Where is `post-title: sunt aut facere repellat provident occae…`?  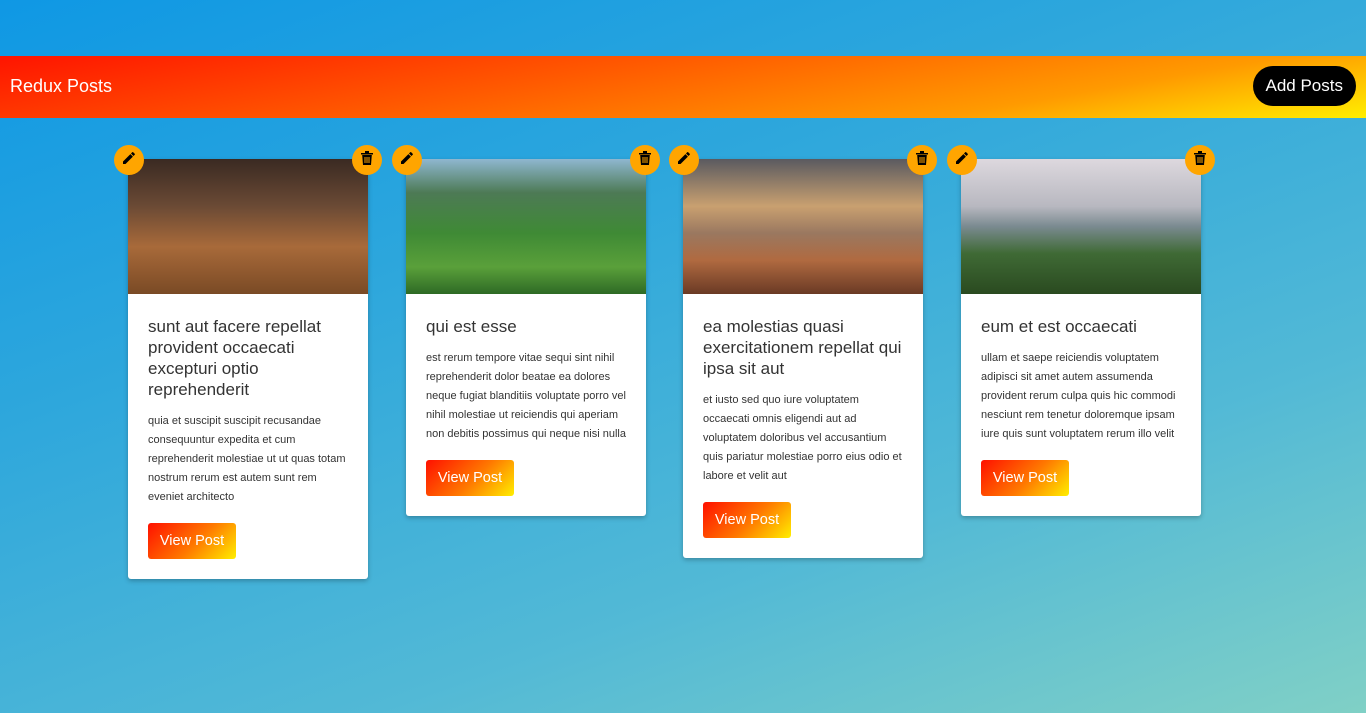
post-title: sunt aut facere repellat provident occae… is located at coordinates (234, 358).